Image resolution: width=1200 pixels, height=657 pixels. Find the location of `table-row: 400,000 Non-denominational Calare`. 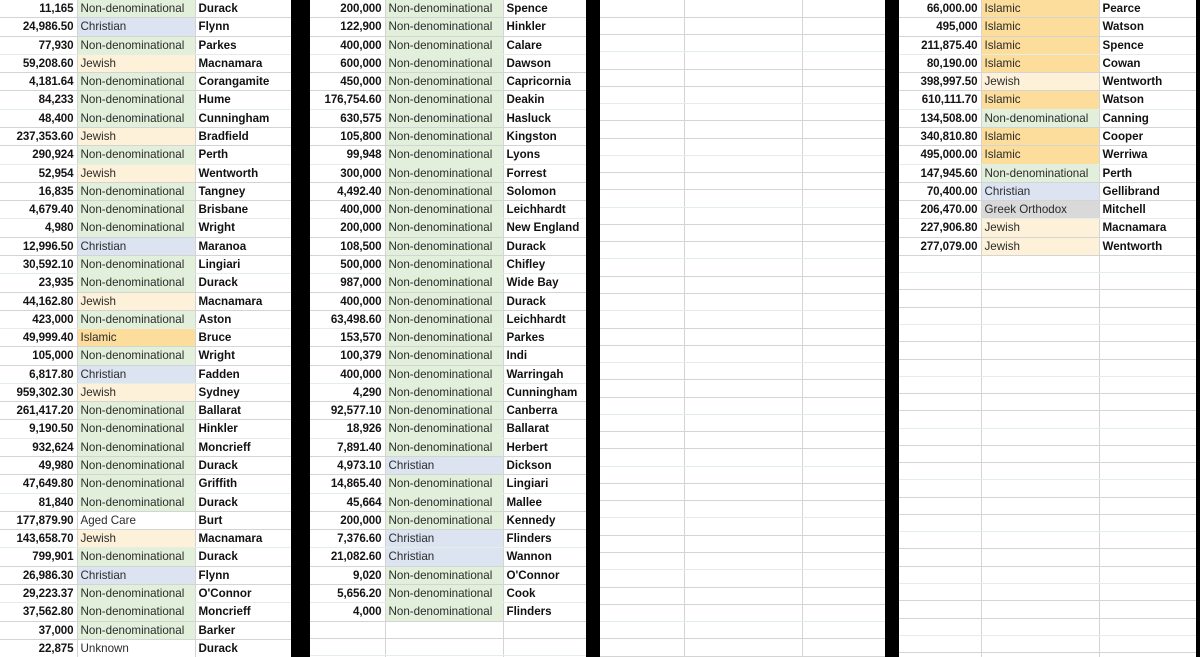

table-row: 400,000 Non-denominational Calare is located at coordinates (448, 45).